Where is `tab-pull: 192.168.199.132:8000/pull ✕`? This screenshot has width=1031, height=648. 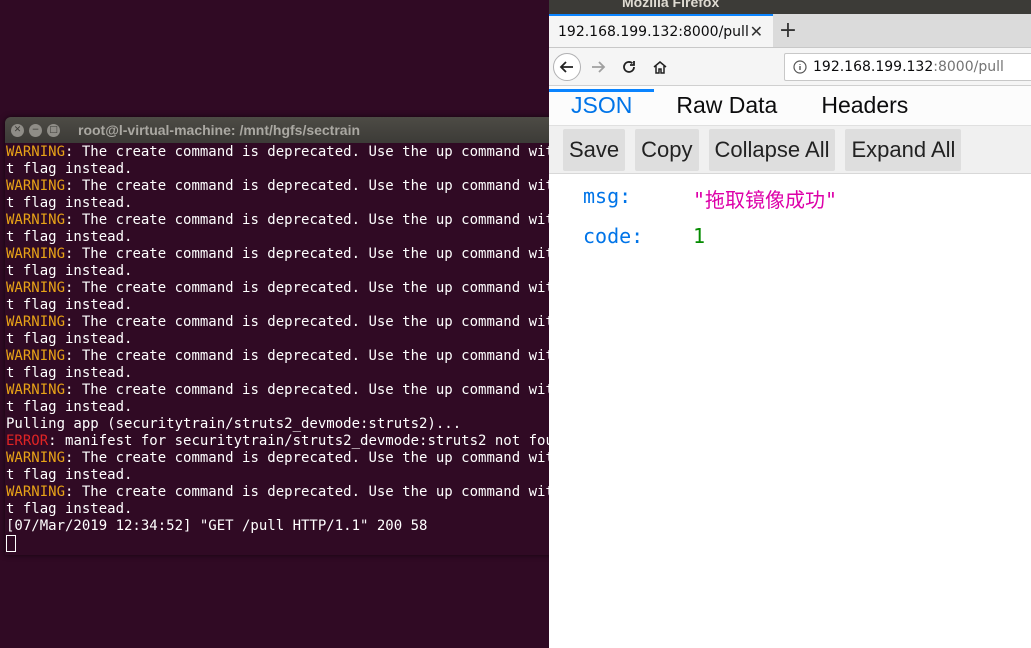 tab-pull: 192.168.199.132:8000/pull ✕ is located at coordinates (661, 30).